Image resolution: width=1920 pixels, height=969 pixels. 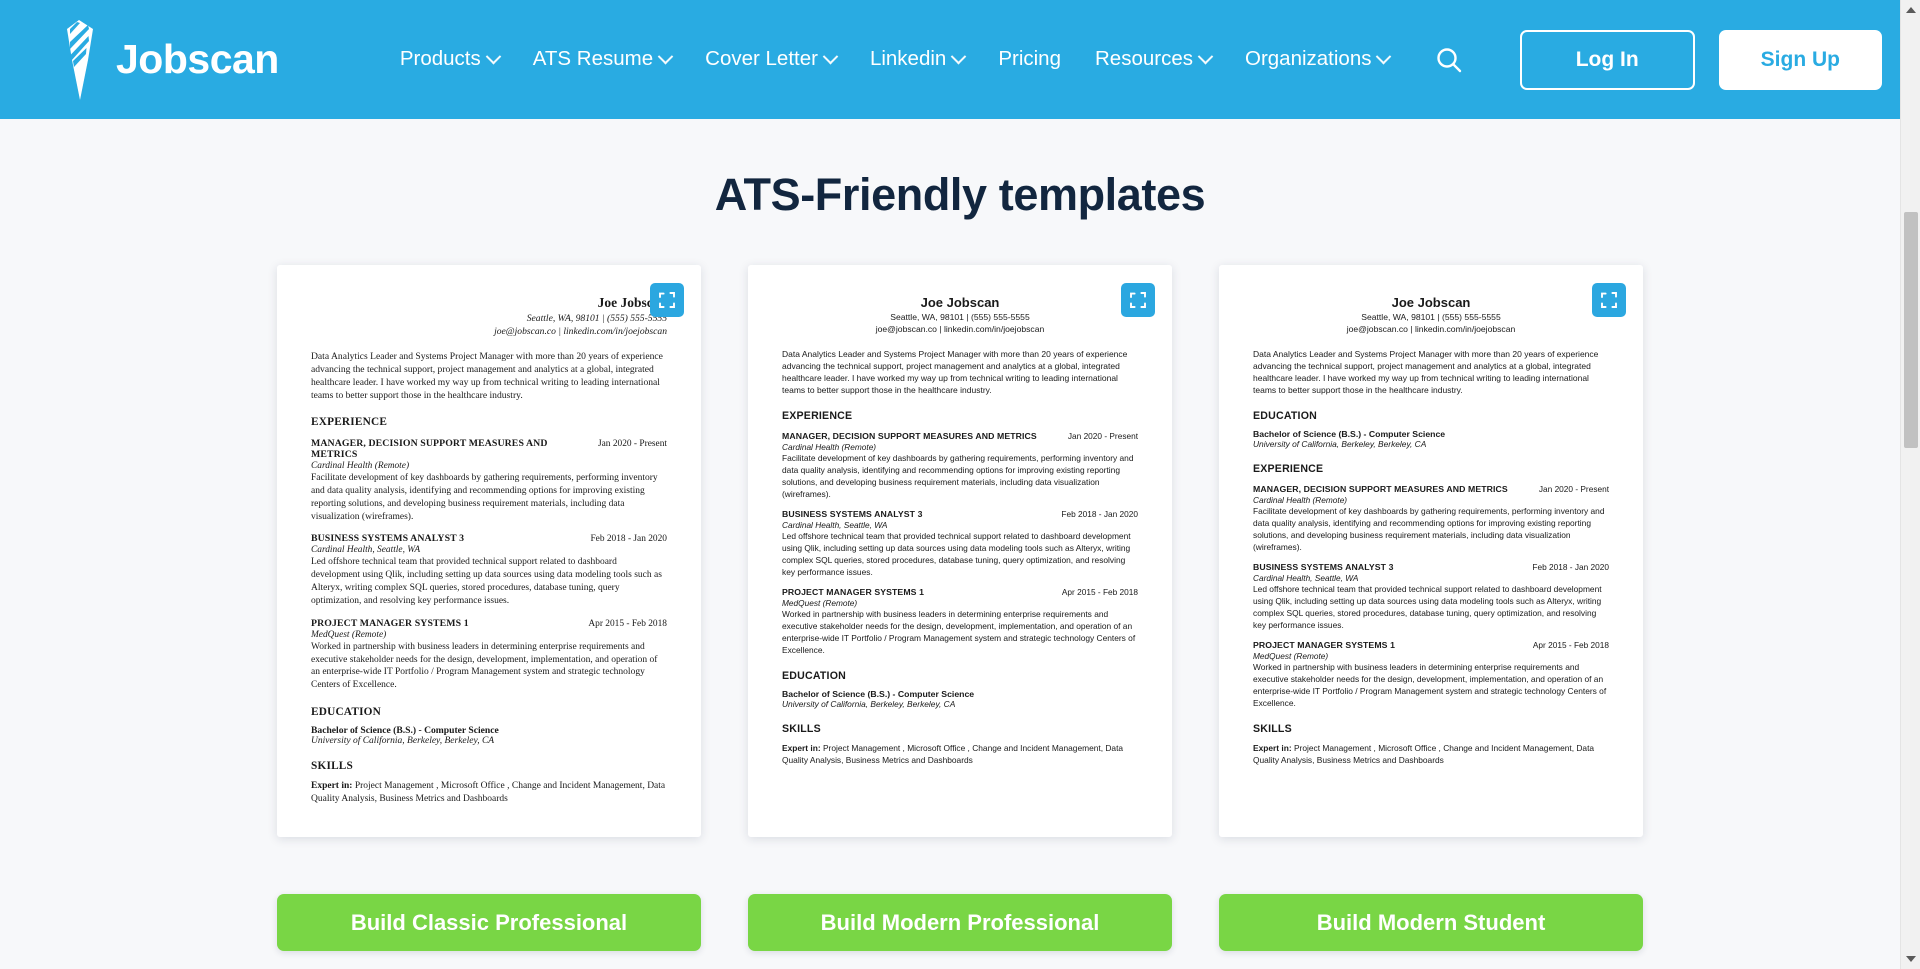 I want to click on login-button: Log In, so click(x=1607, y=59).